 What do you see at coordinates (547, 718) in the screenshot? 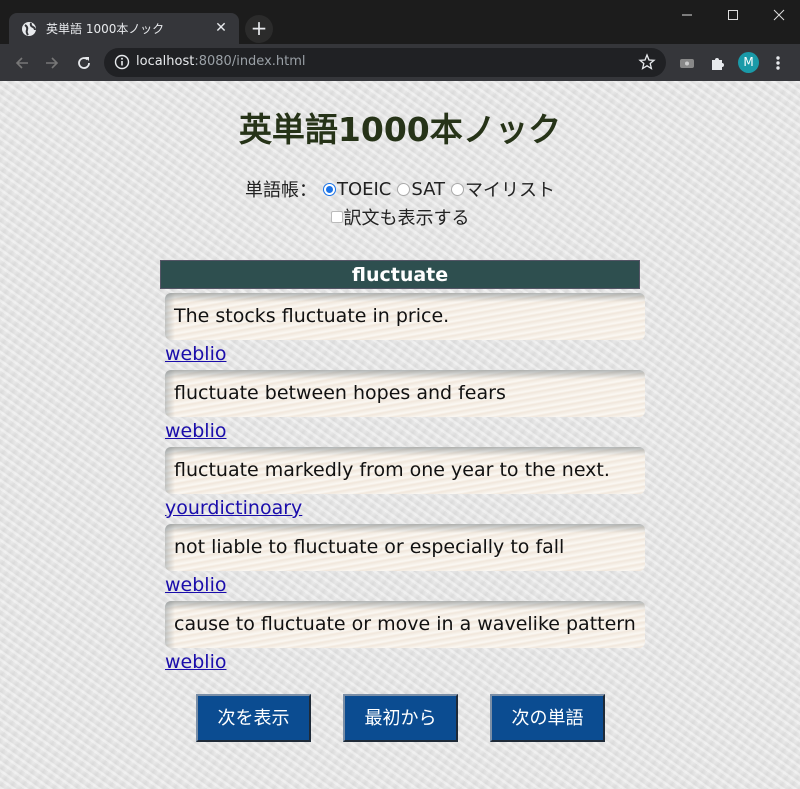
I see `next-word-button: 次の単語` at bounding box center [547, 718].